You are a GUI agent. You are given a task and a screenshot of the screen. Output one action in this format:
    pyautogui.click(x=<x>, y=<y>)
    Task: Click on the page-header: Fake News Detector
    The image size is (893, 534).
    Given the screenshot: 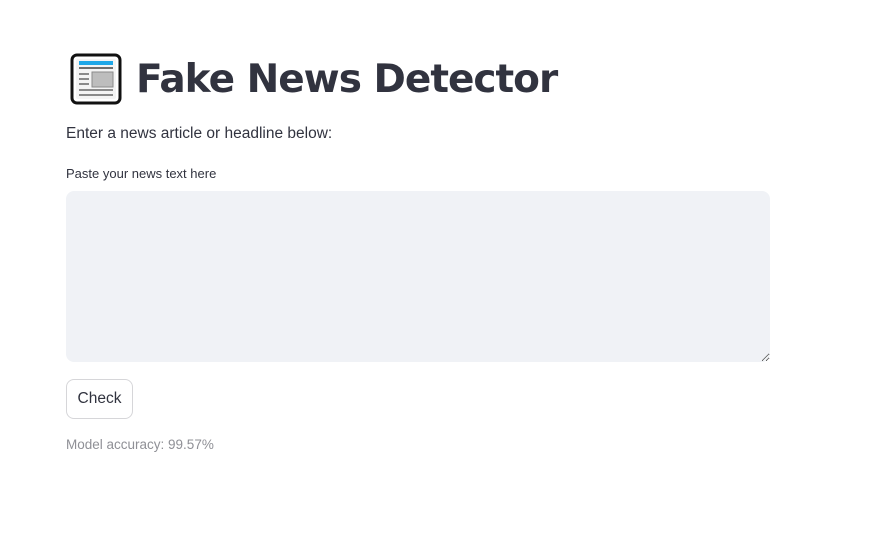 What is the action you would take?
    pyautogui.click(x=314, y=79)
    